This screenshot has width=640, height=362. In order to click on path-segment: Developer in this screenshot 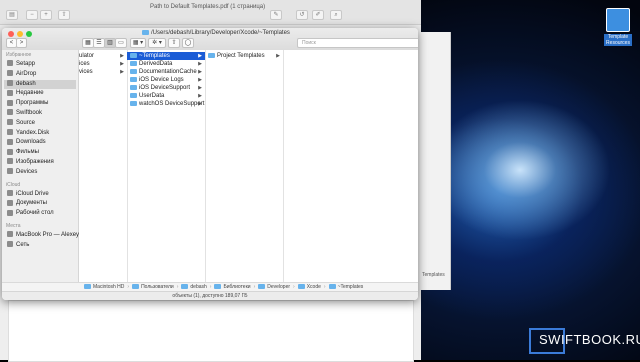, I will do `click(278, 287)`.